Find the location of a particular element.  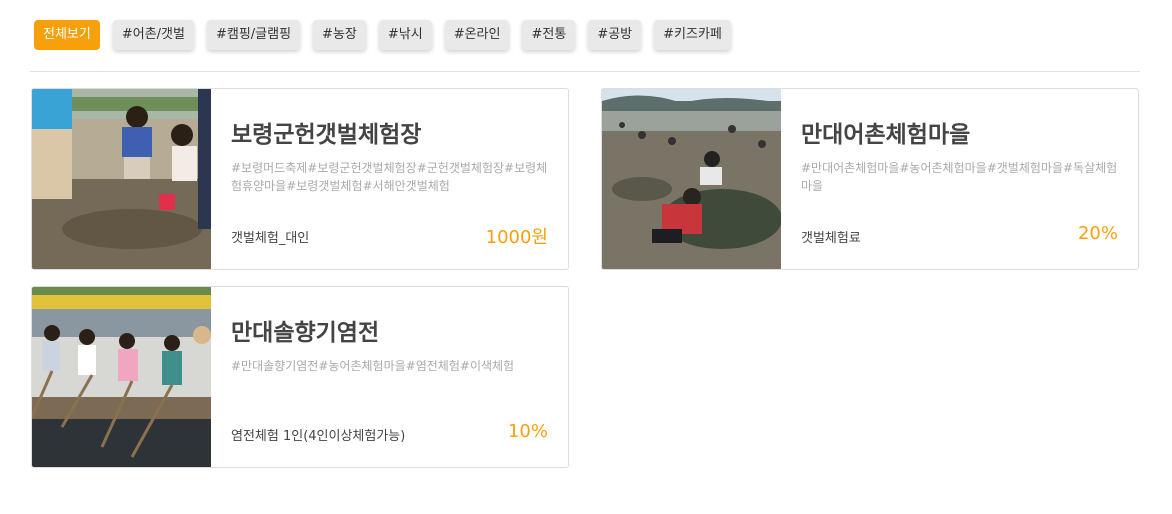

card-hashtags: #만대솔향기염전#농어촌체험마을#염전체험#이색체험 is located at coordinates (373, 366).